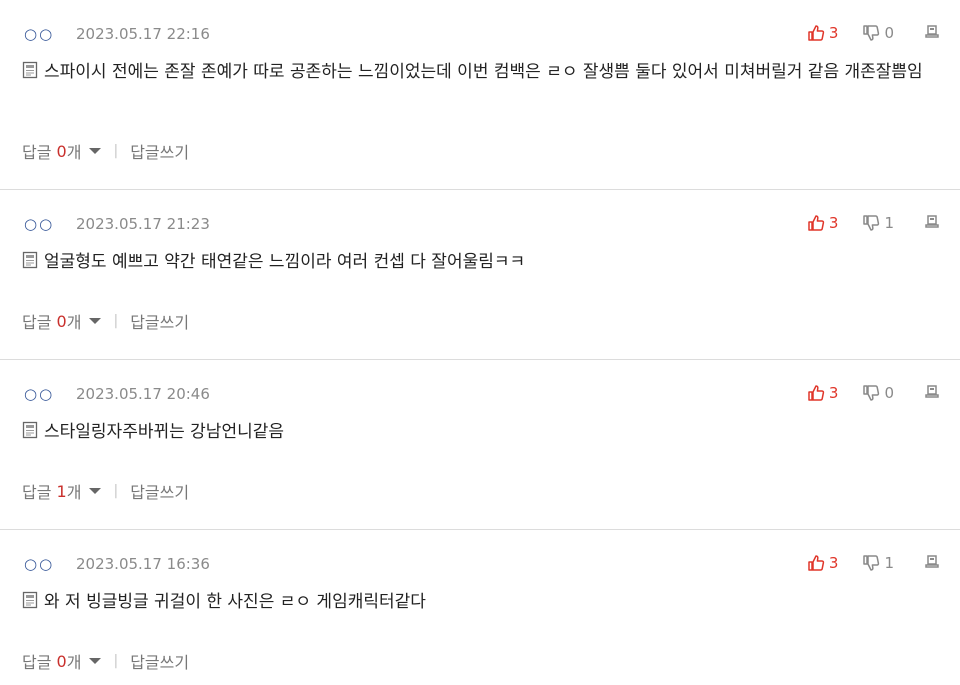  I want to click on comment-meta: ○○ 2023.05.17 20:46, so click(117, 394).